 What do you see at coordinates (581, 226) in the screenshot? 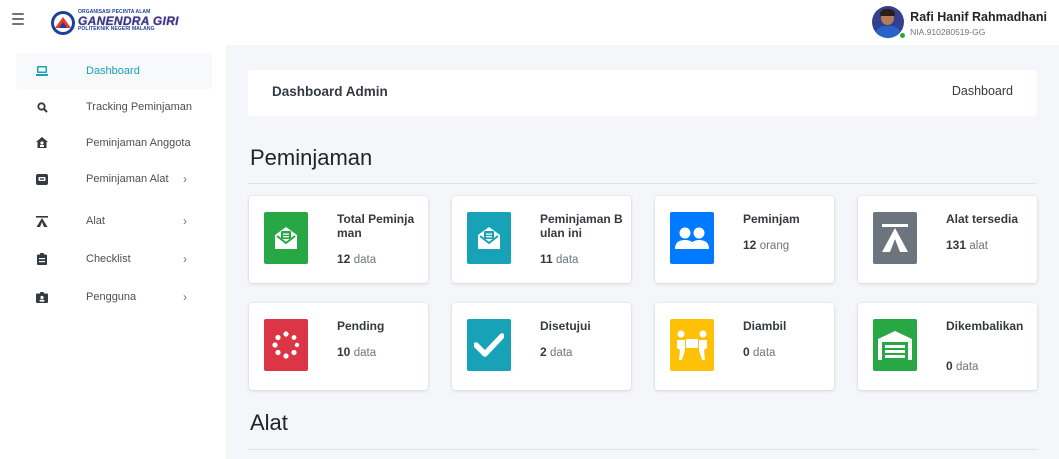
I see `card-title: Peminjaman Bulan ini` at bounding box center [581, 226].